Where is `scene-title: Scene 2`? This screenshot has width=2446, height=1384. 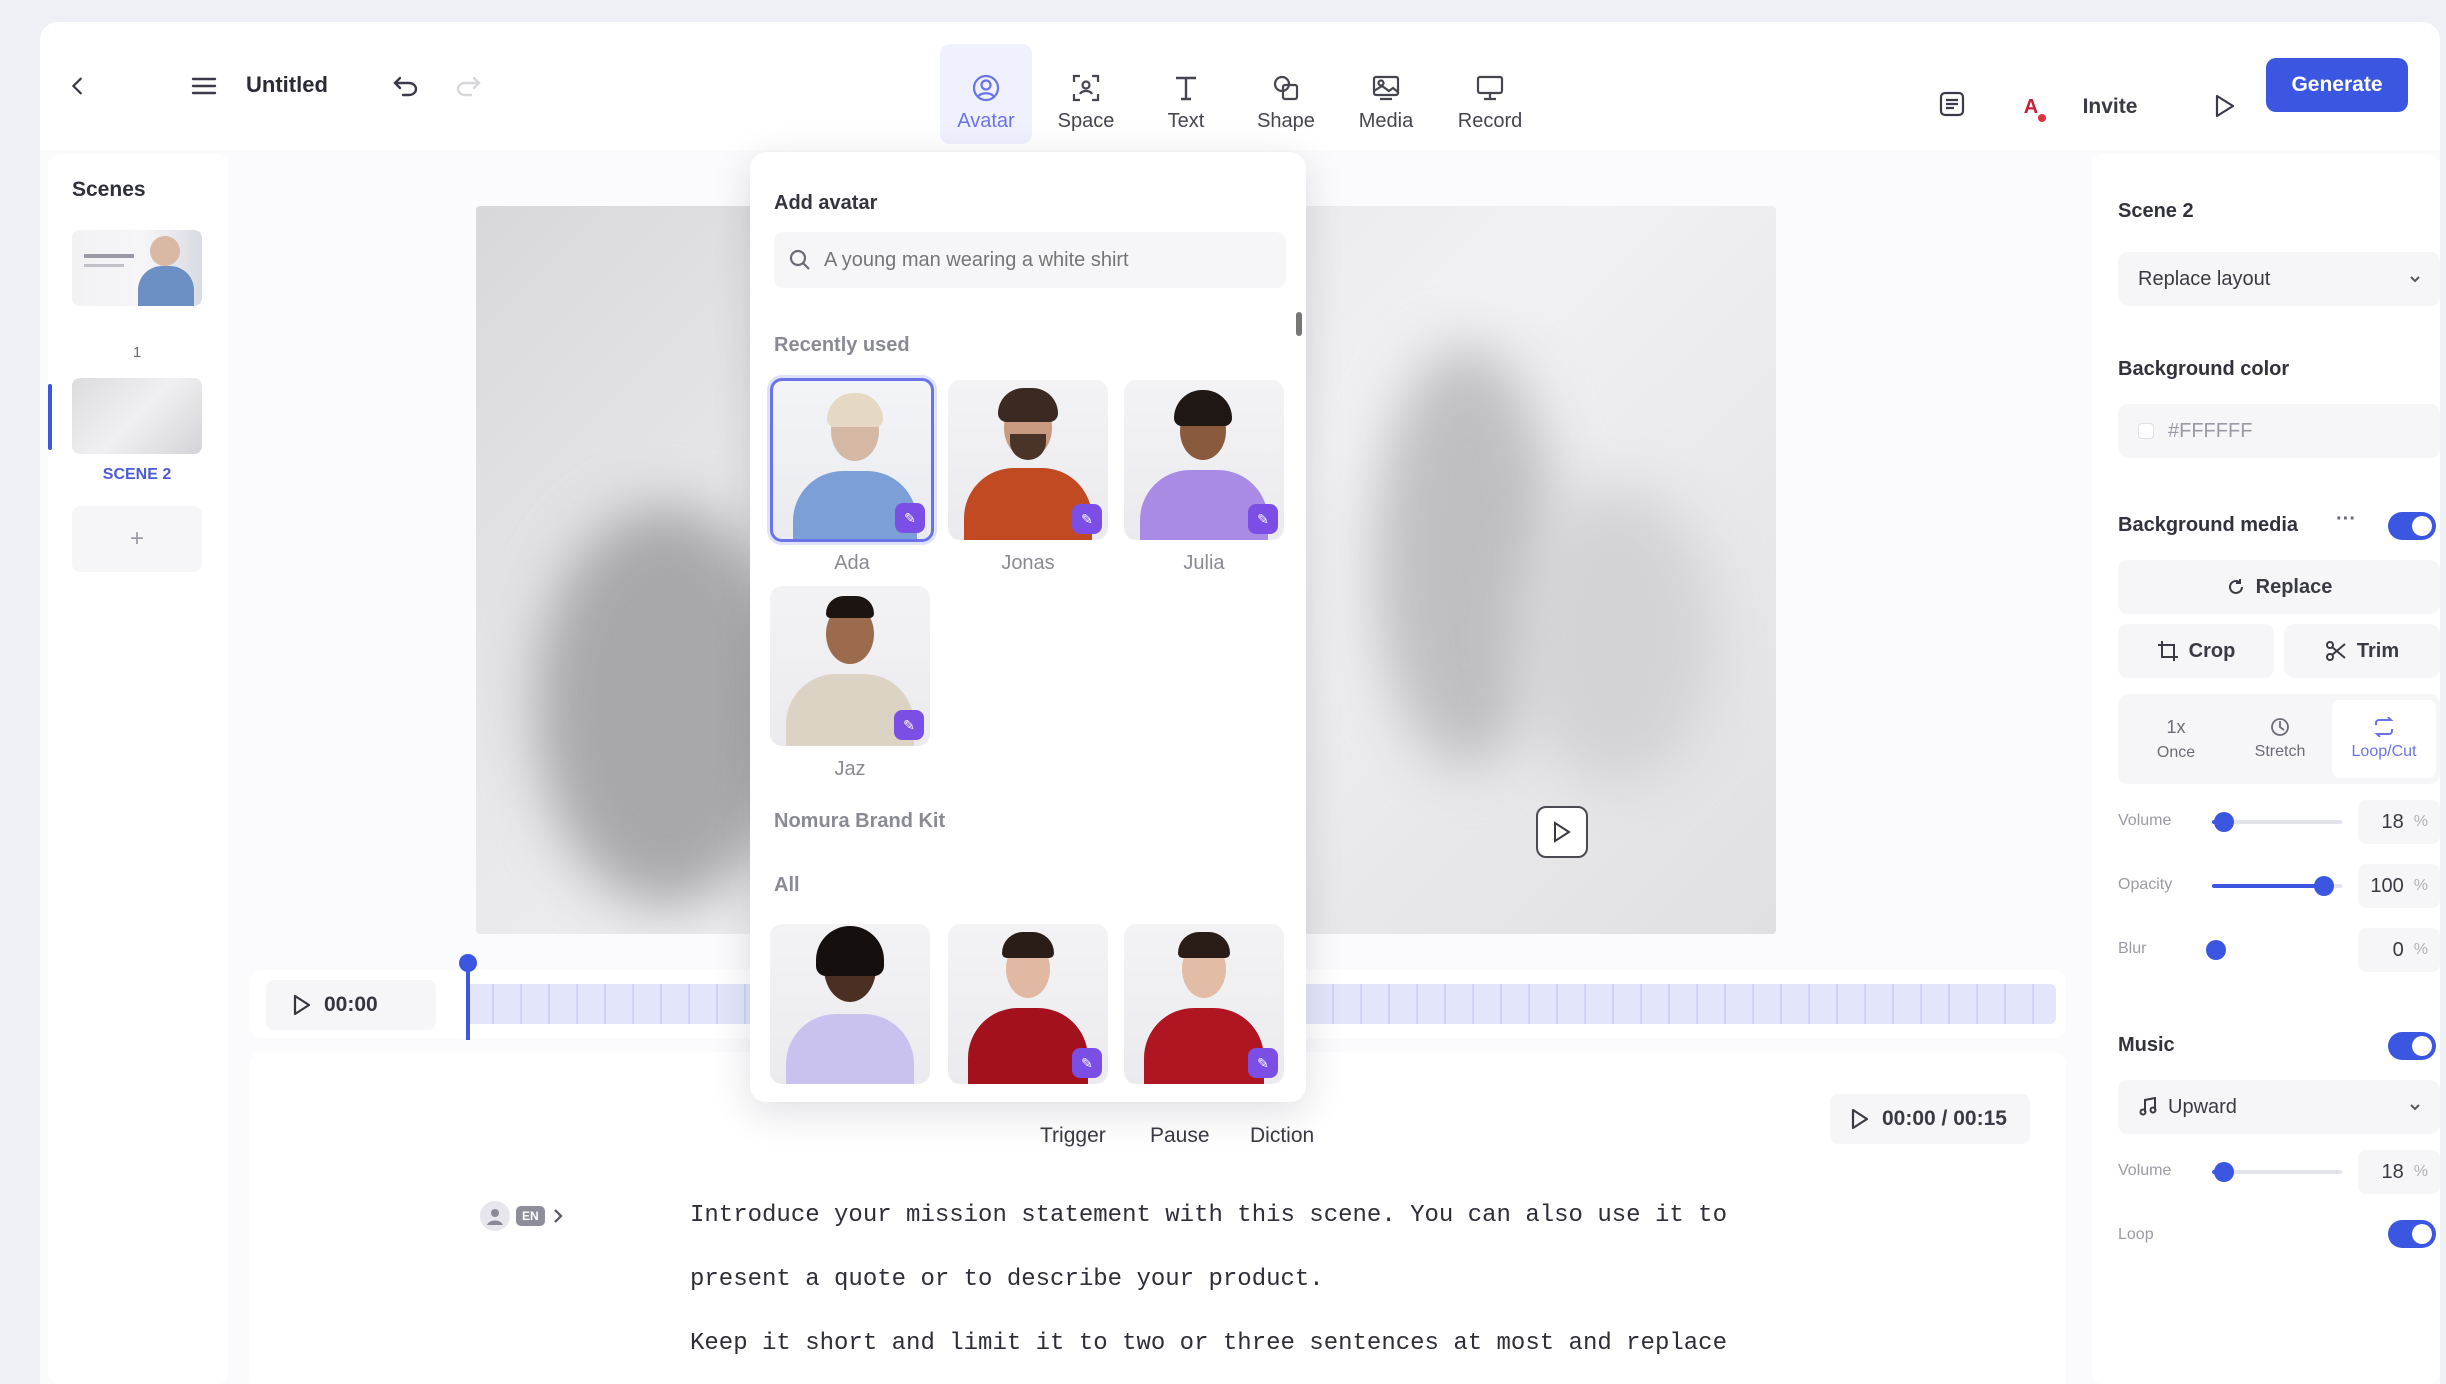 scene-title: Scene 2 is located at coordinates (2156, 211).